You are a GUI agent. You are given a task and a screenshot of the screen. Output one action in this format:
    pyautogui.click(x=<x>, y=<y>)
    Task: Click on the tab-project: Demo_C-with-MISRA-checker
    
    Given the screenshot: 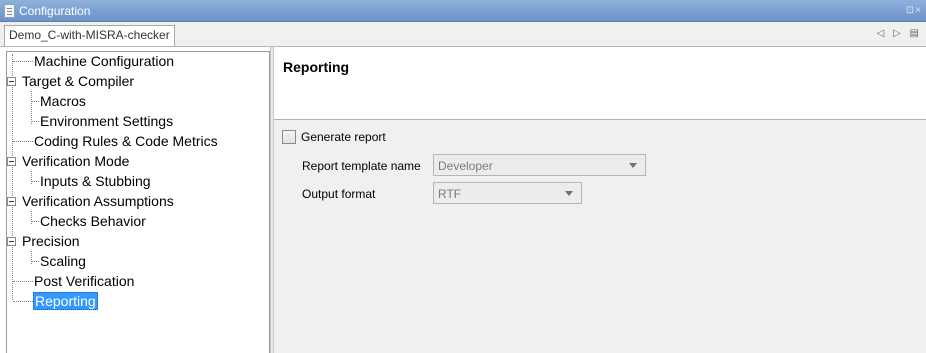 What is the action you would take?
    pyautogui.click(x=89, y=35)
    